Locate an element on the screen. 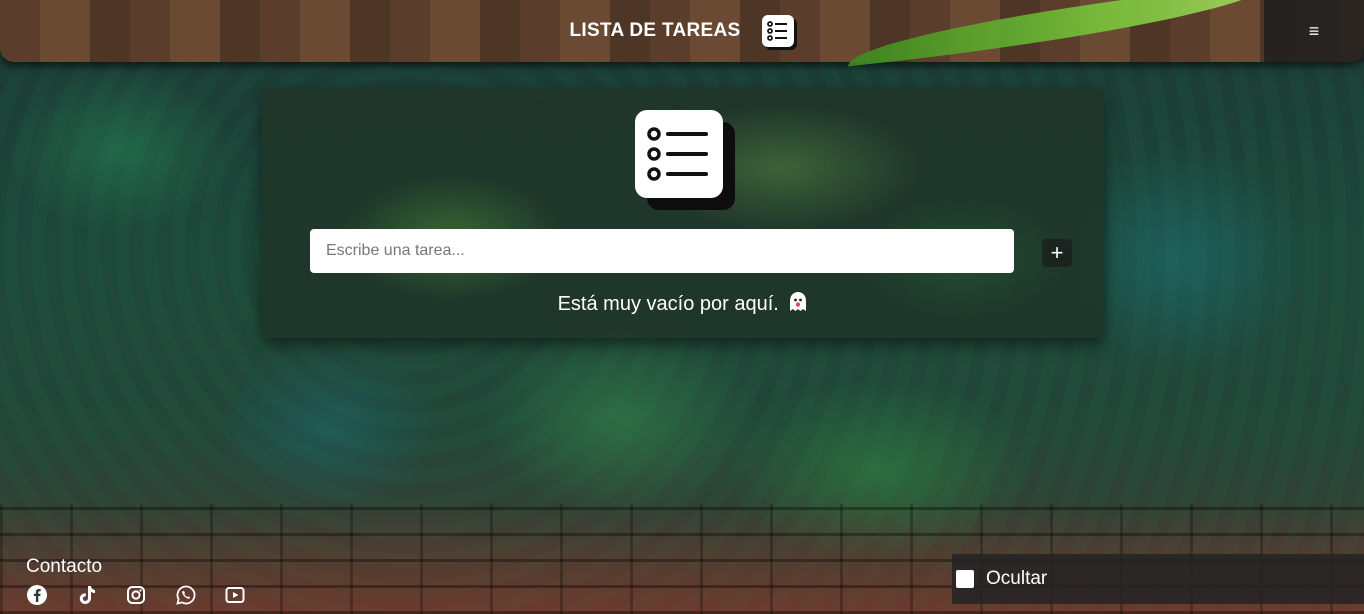  hide-toggle-bar: Ocultar is located at coordinates (1158, 579).